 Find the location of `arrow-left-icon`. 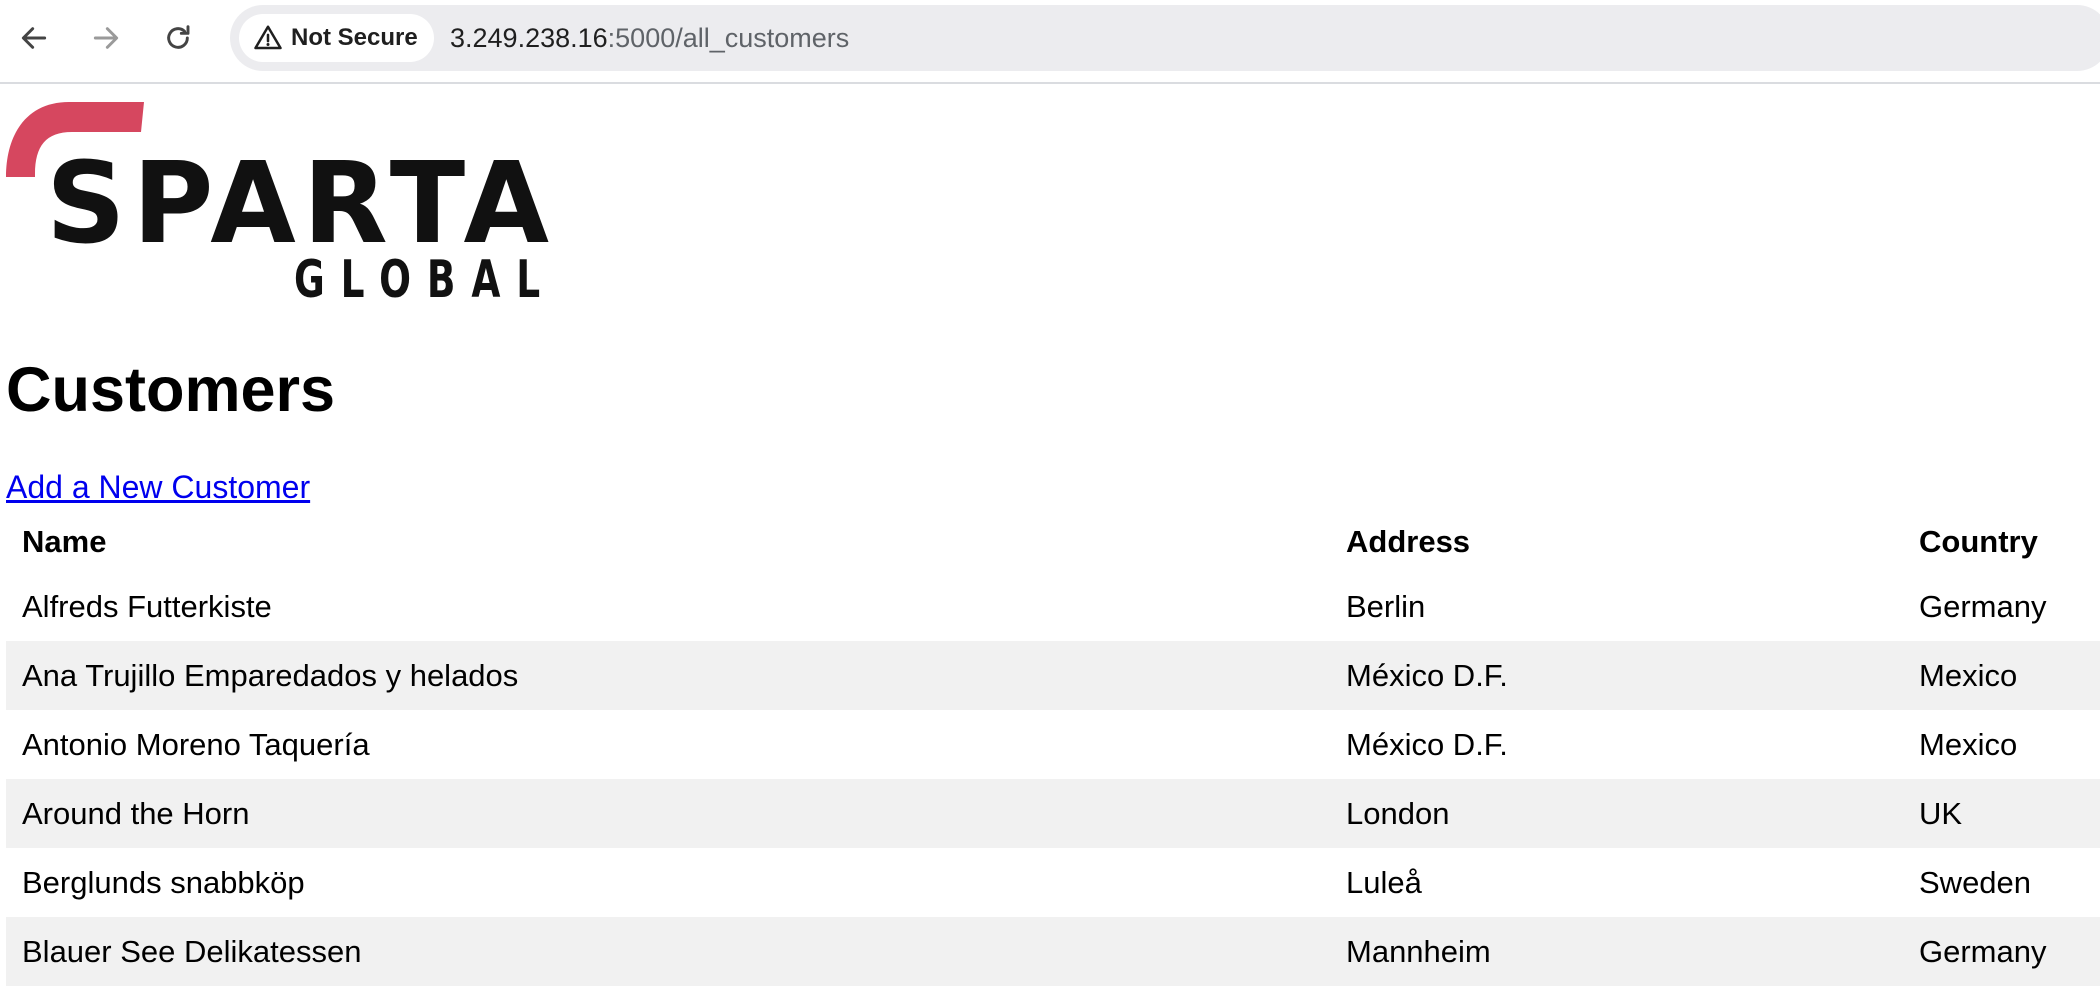

arrow-left-icon is located at coordinates (34, 38).